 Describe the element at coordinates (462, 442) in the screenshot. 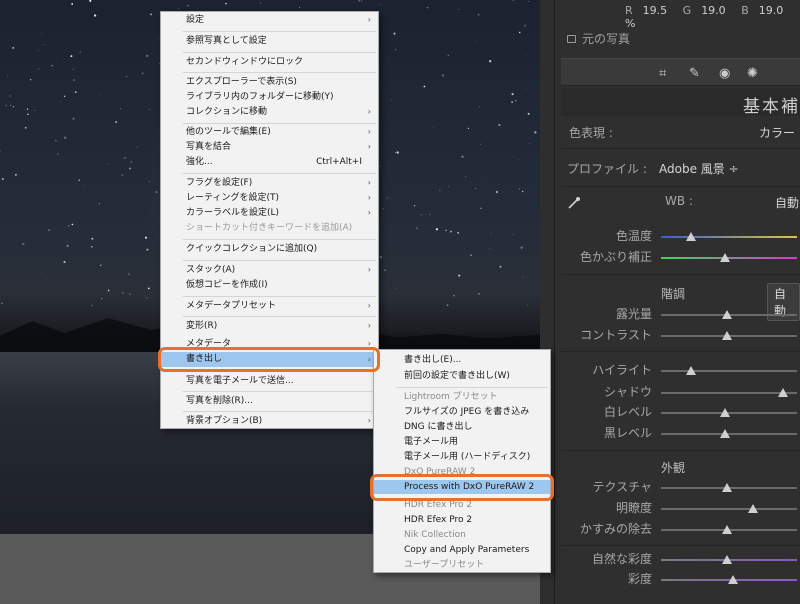

I see `submenu-item-for-email: 電子メール用` at that location.